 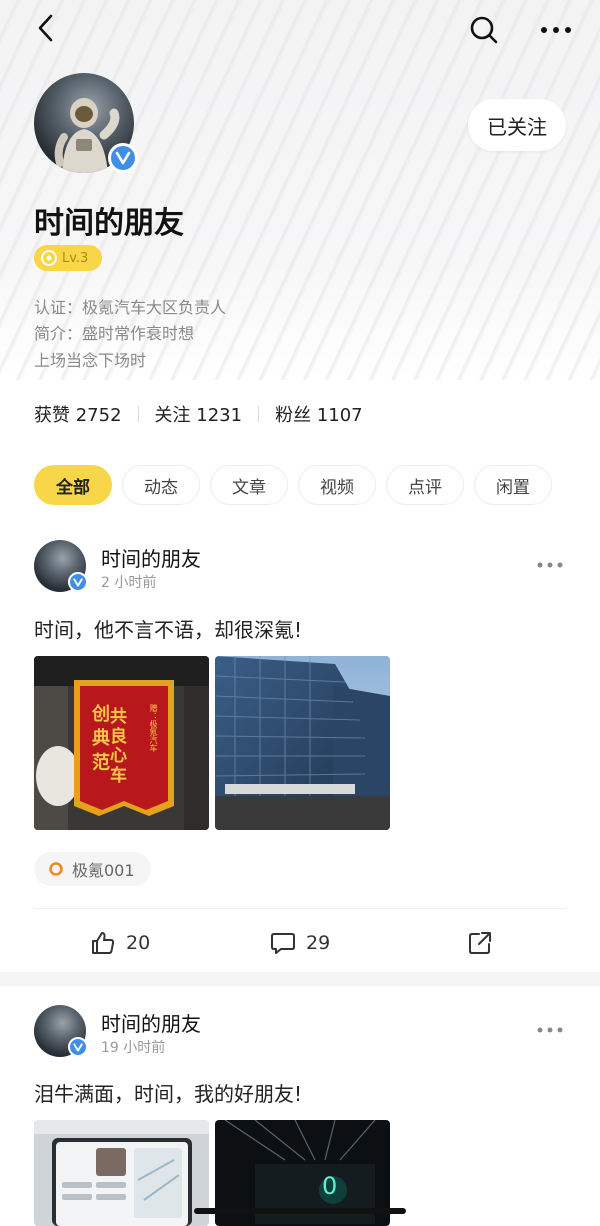 I want to click on fans-stat: 粉丝 1107, so click(x=319, y=414).